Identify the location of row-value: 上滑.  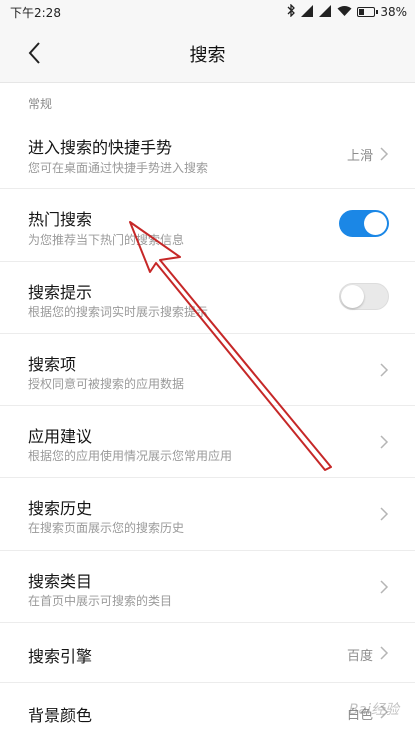
(359, 156).